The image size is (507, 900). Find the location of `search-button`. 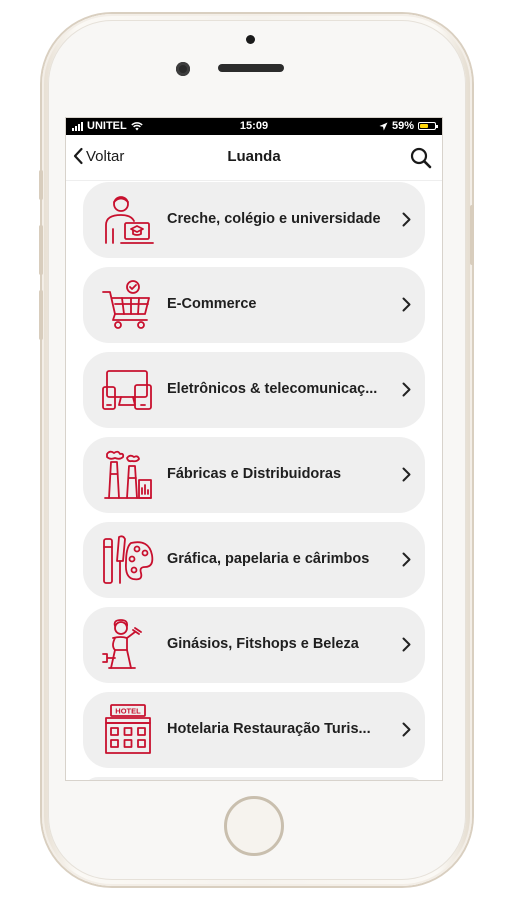

search-button is located at coordinates (421, 160).